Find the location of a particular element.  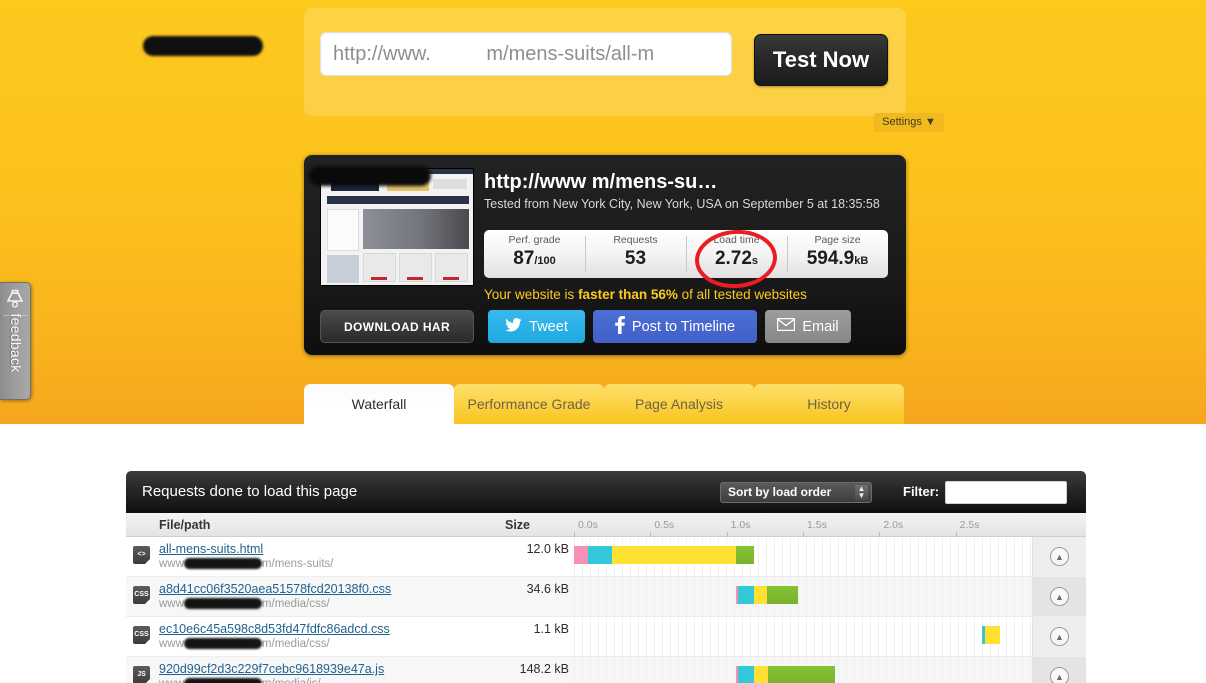

twitter-bird-icon is located at coordinates (513, 326).